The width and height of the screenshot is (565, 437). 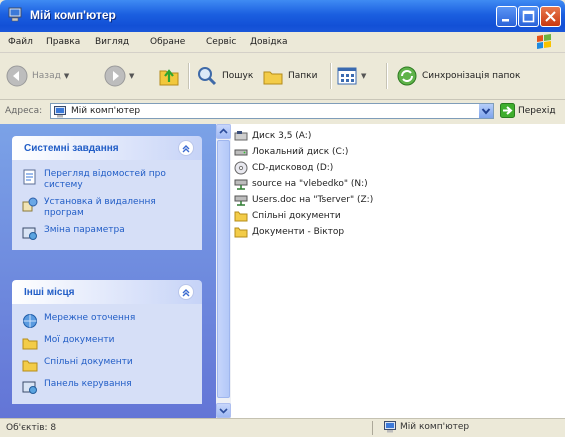 I want to click on list-item: source на "vlebedko" (N:), so click(x=303, y=184).